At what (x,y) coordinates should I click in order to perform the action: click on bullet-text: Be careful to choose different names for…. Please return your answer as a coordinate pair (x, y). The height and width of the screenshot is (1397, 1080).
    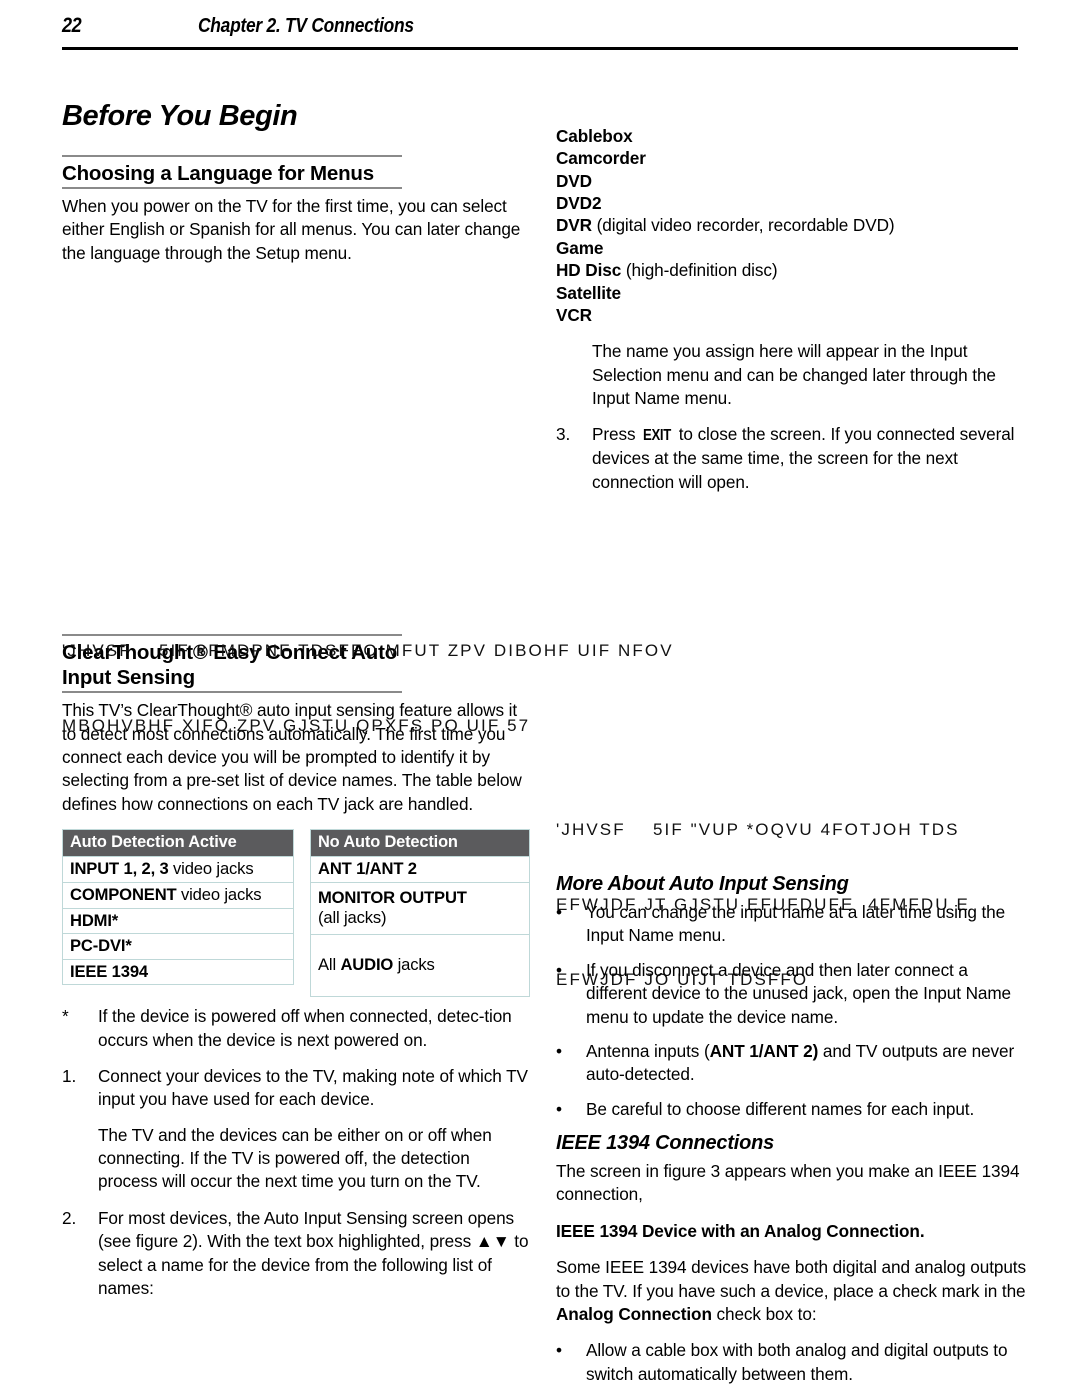
    Looking at the image, I should click on (780, 1108).